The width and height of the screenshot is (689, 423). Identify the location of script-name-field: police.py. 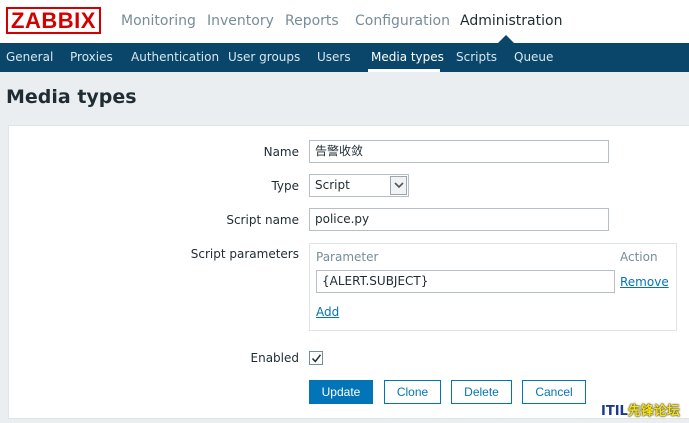
(459, 219).